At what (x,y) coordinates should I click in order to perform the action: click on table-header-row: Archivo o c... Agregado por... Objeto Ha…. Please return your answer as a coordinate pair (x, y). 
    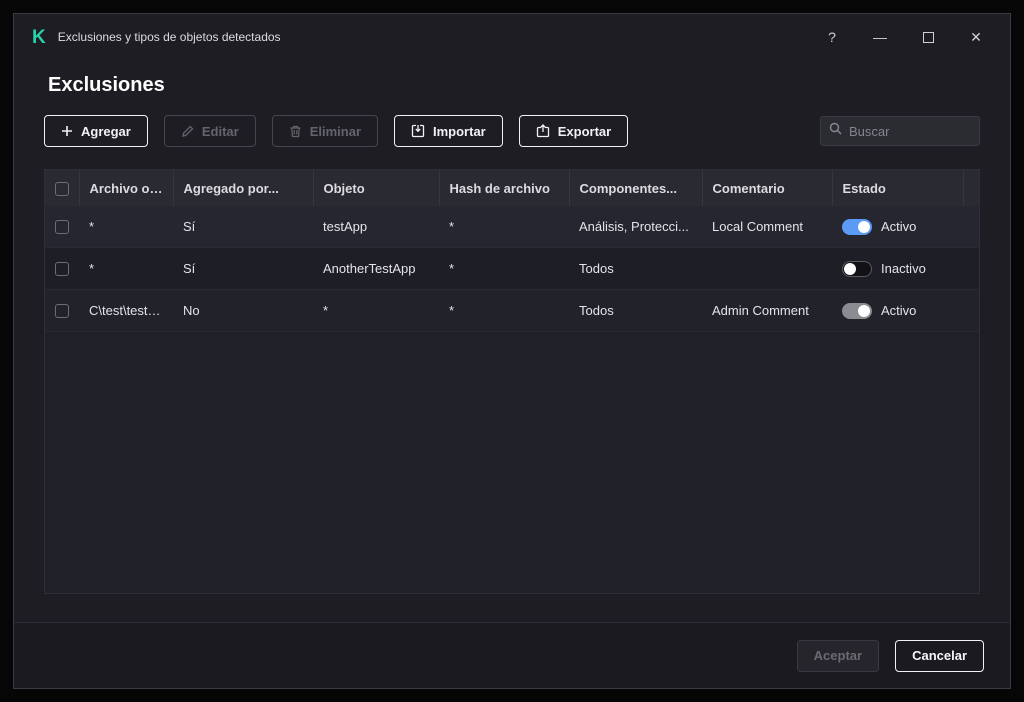
    Looking at the image, I should click on (512, 188).